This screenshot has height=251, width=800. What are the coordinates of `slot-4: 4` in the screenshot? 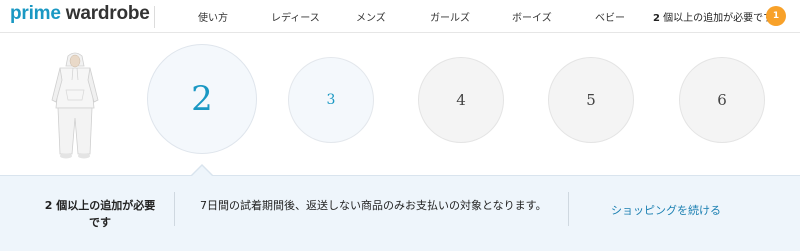 It's located at (461, 100).